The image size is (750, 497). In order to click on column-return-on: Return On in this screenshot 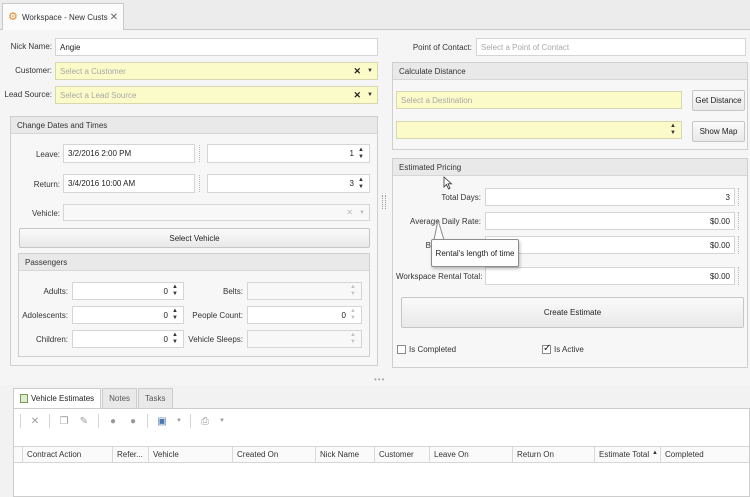, I will do `click(553, 454)`.